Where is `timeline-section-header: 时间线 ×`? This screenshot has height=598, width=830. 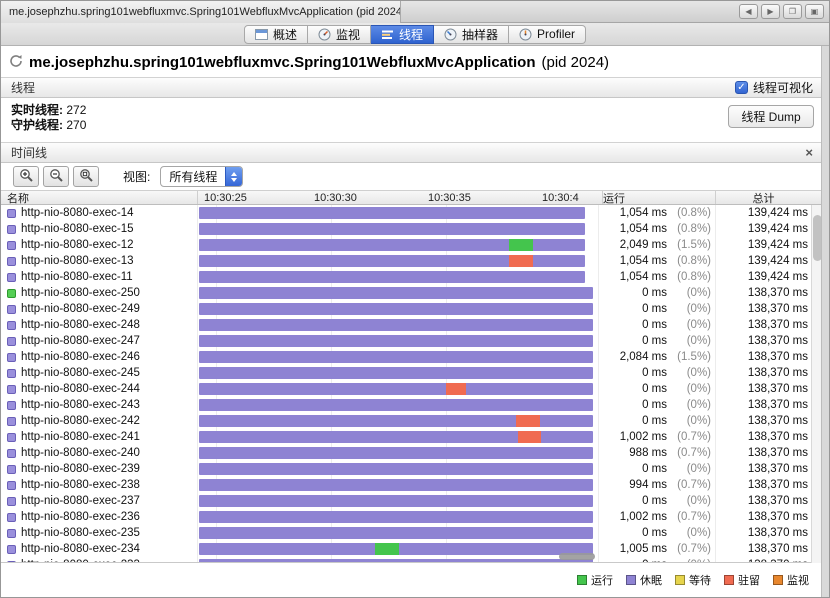
timeline-section-header: 时间线 × is located at coordinates (412, 152).